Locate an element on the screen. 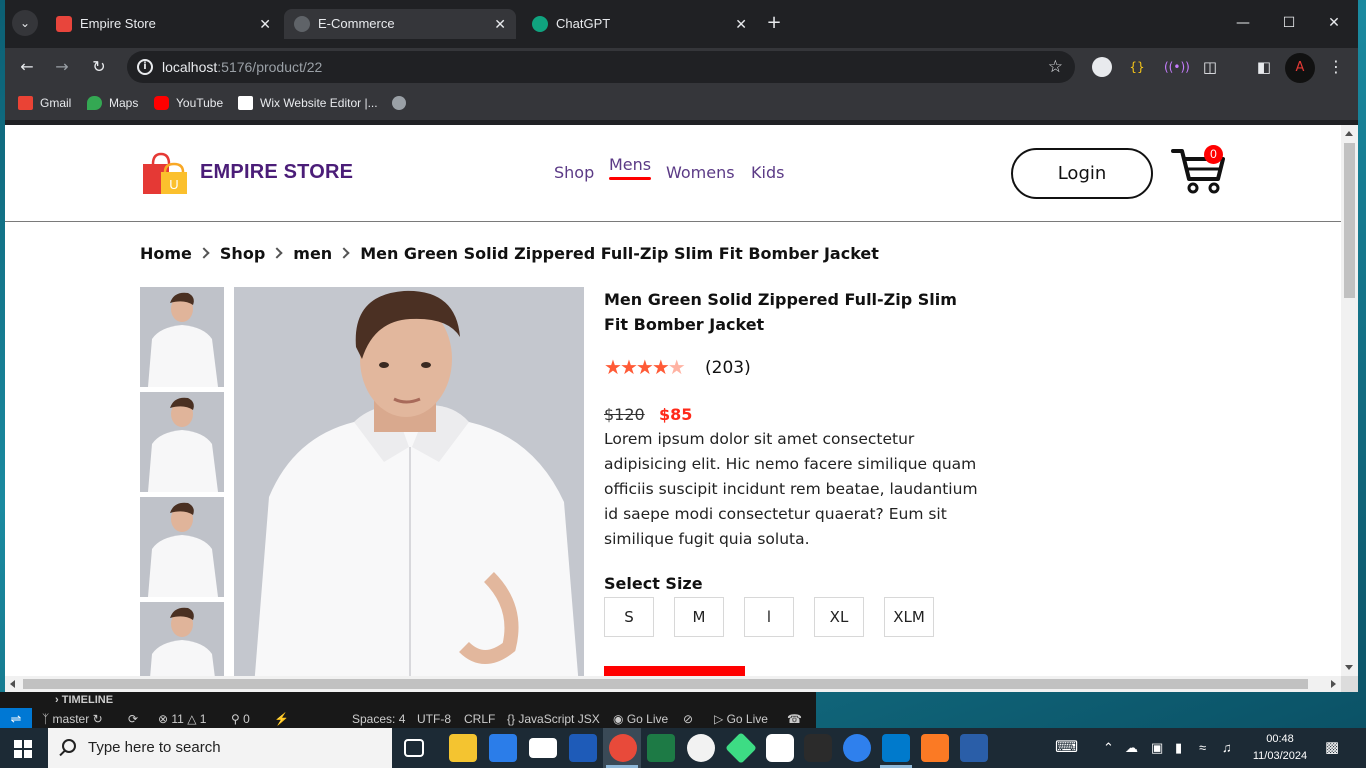 The image size is (1366, 768). taskbar-search-box: Type here to search is located at coordinates (220, 748).